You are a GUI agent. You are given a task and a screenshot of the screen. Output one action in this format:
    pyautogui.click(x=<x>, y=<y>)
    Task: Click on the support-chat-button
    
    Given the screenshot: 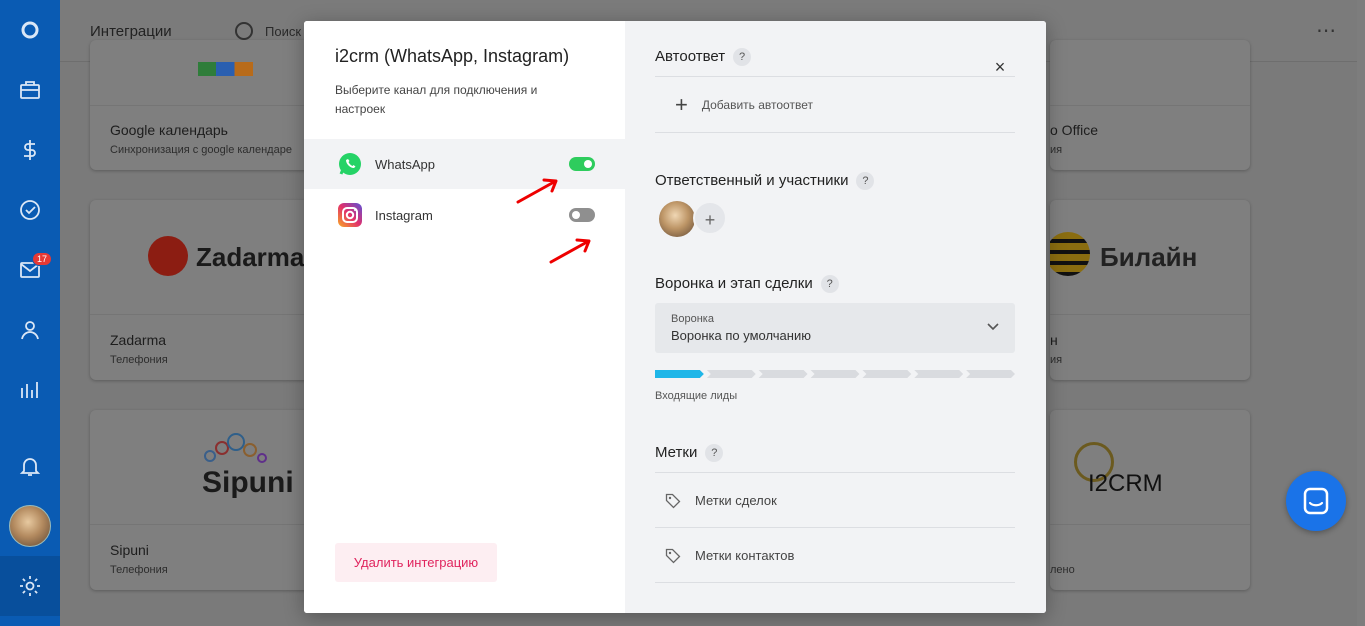 What is the action you would take?
    pyautogui.click(x=1316, y=501)
    